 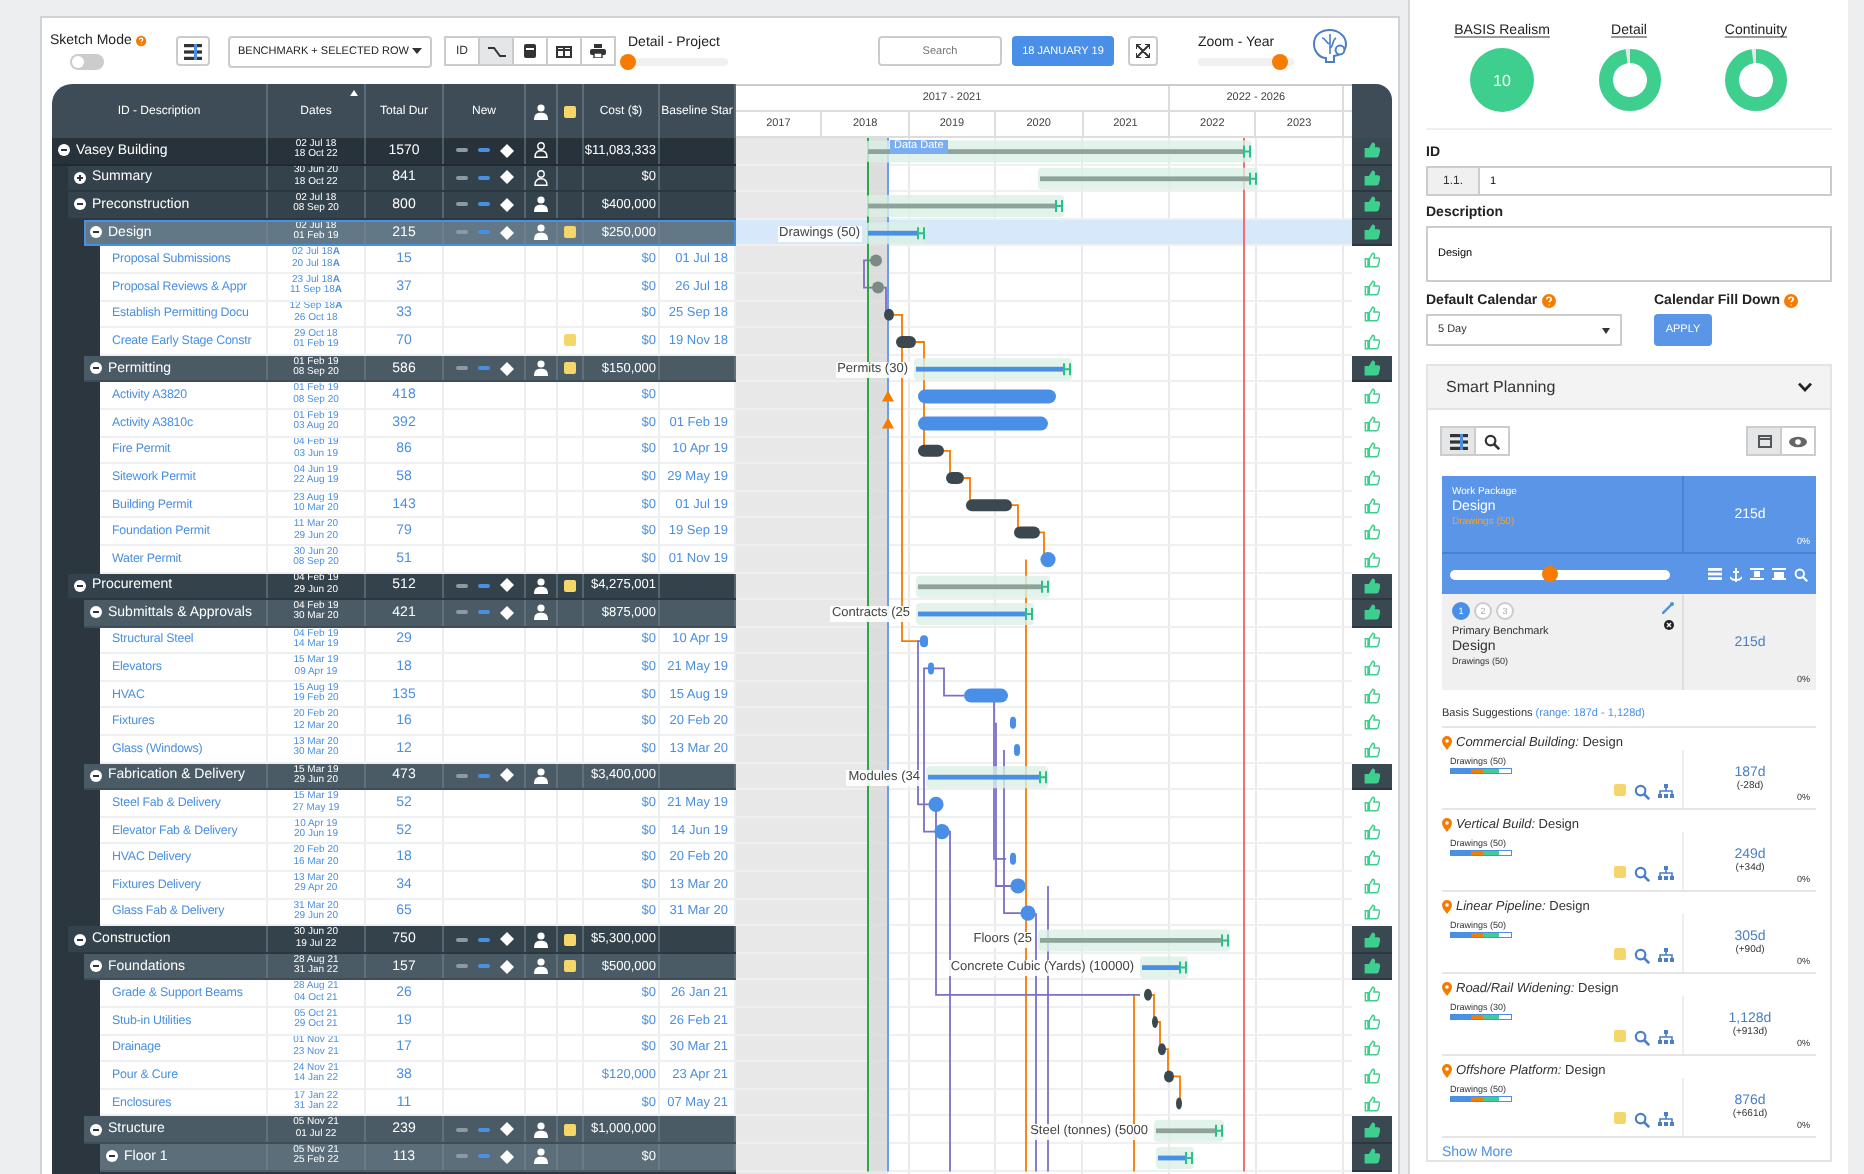 I want to click on expand-button, so click(x=1143, y=51).